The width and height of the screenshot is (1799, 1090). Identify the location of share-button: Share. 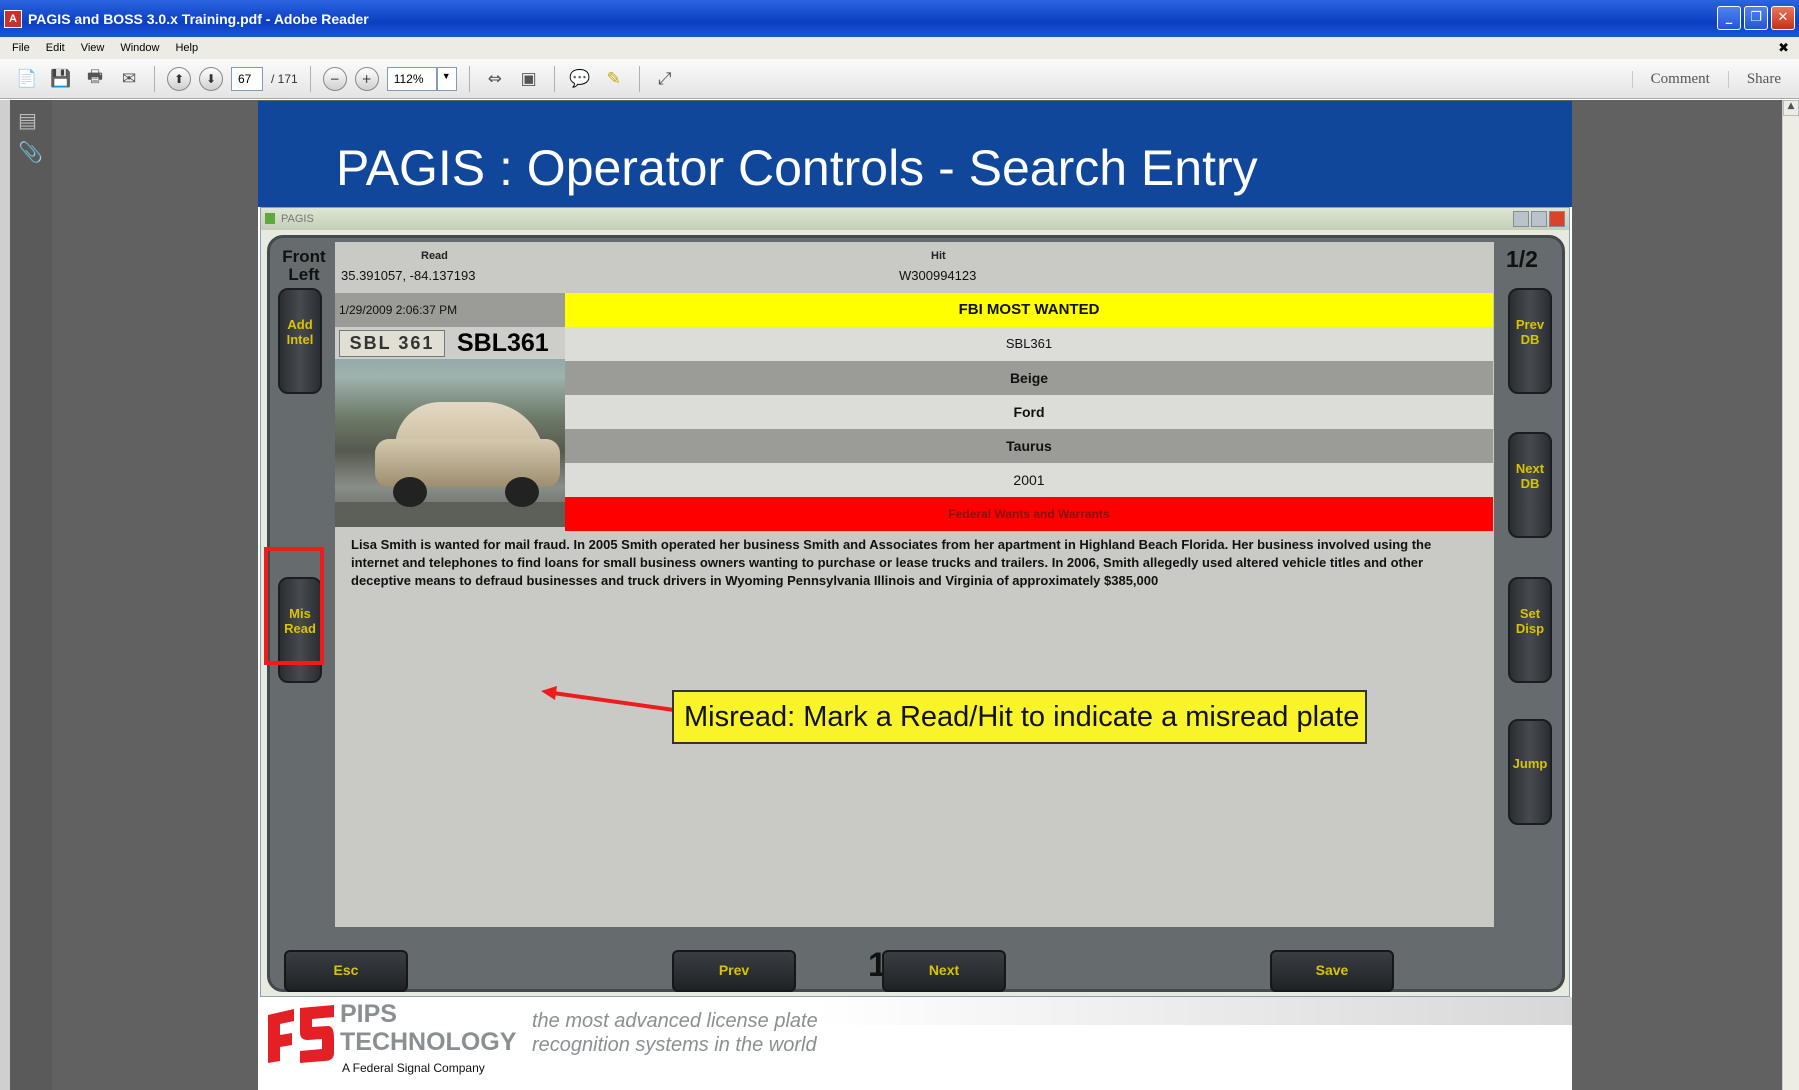
(1763, 79).